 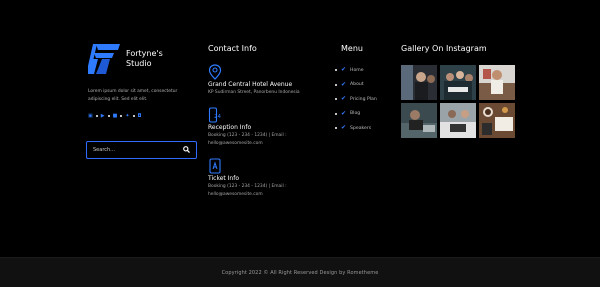 I want to click on gallery-photo-desk-work, so click(x=419, y=120).